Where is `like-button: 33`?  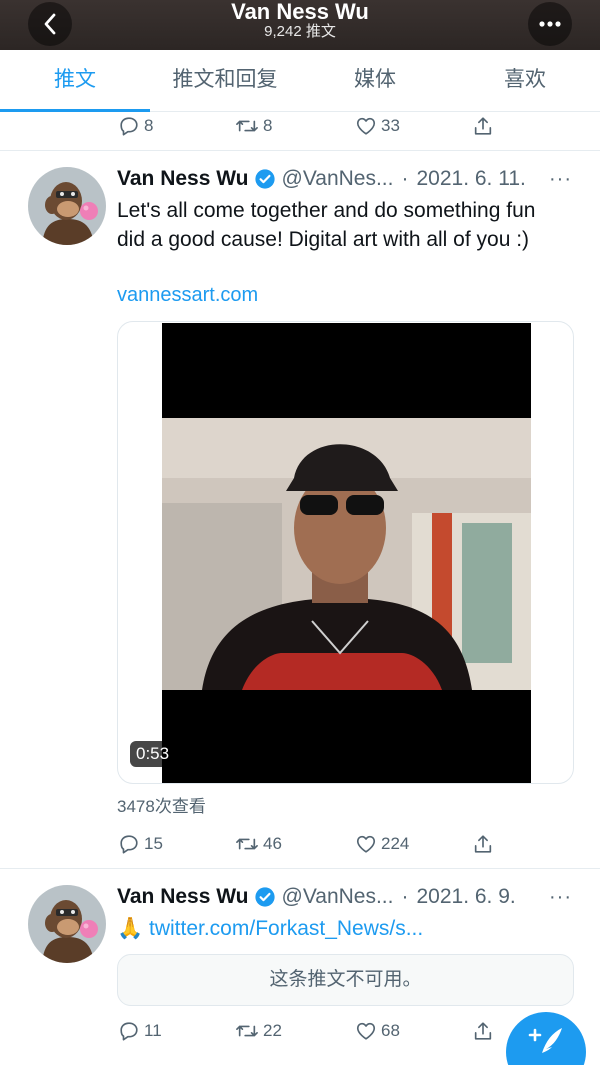 like-button: 33 is located at coordinates (413, 126).